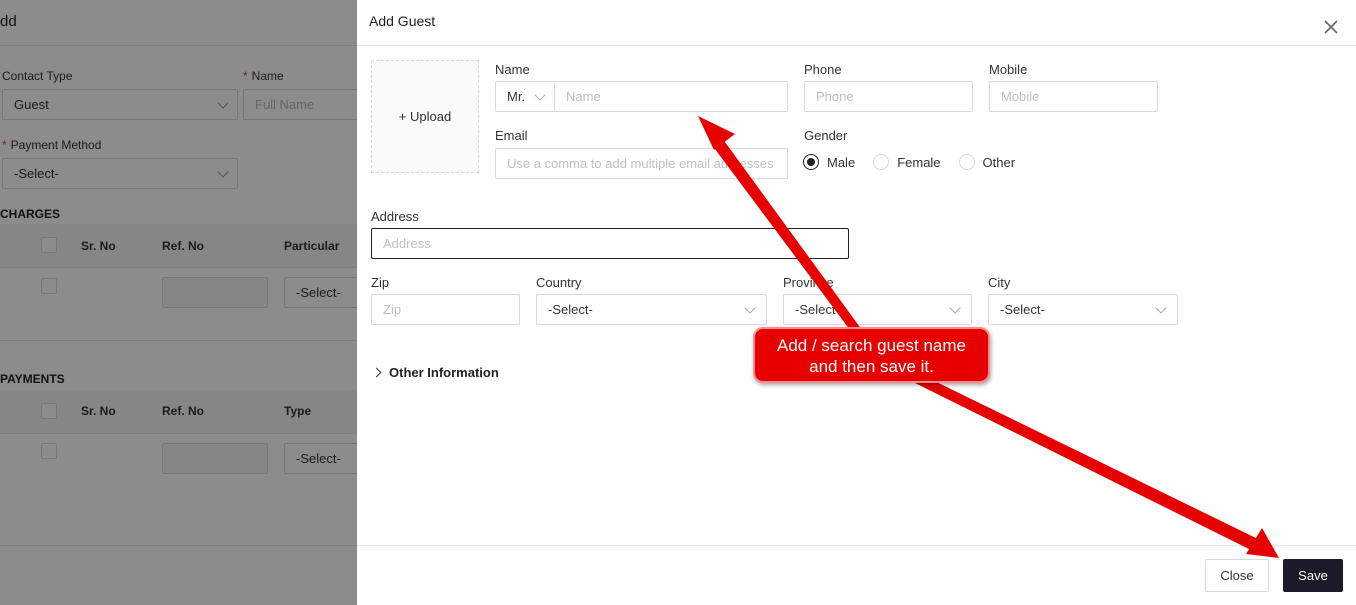 This screenshot has width=1356, height=605. Describe the element at coordinates (808, 282) in the screenshot. I see `province-label: Province` at that location.